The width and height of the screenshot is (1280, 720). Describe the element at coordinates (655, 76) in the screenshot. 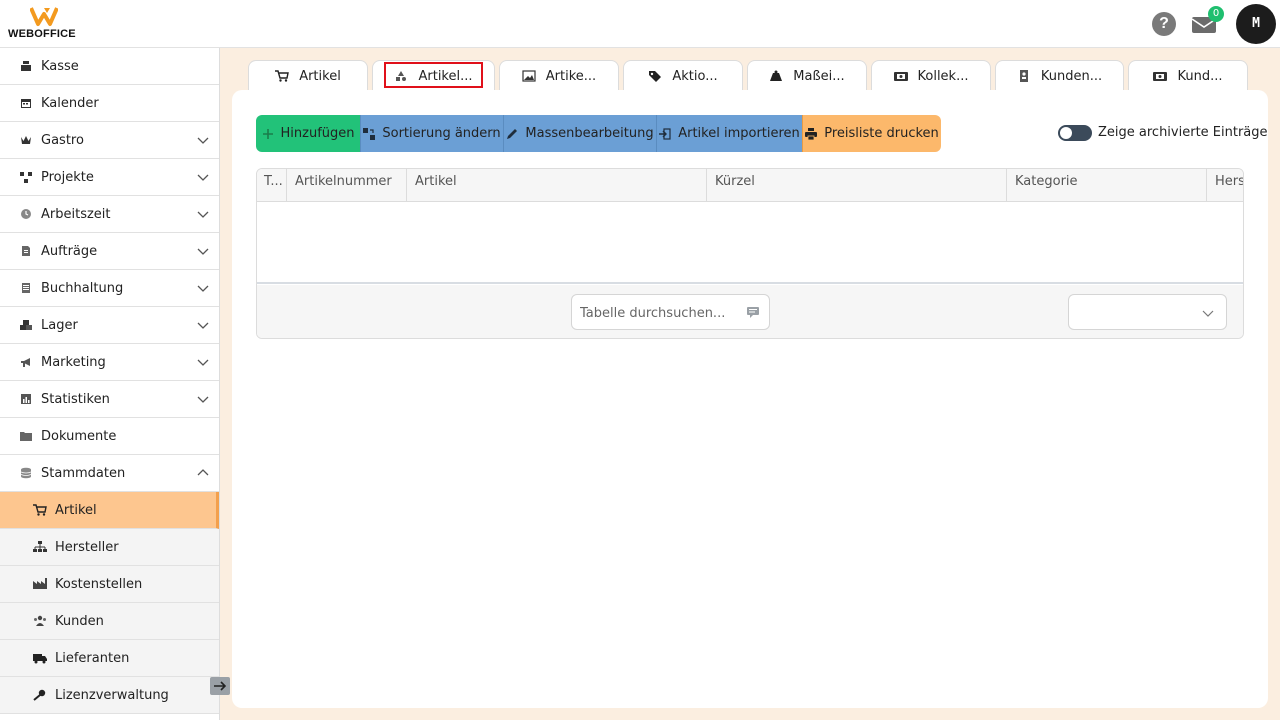

I see `tag-icon` at that location.